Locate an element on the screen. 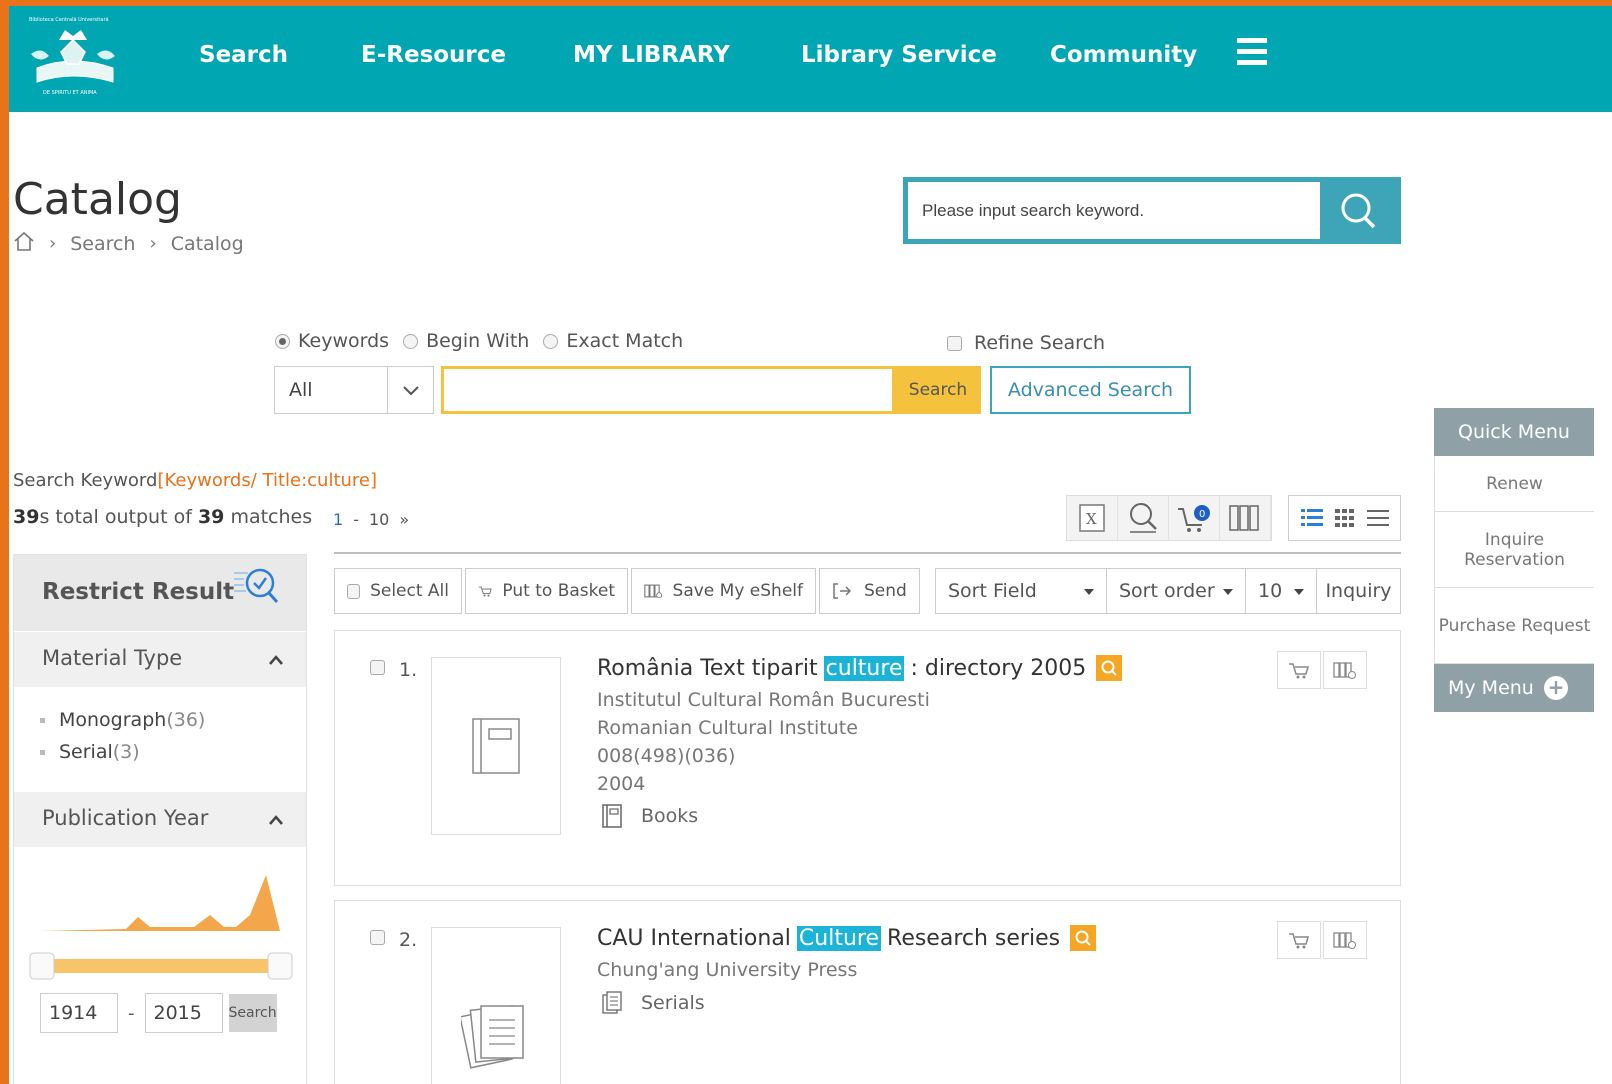  refine-search-checkbox is located at coordinates (954, 343).